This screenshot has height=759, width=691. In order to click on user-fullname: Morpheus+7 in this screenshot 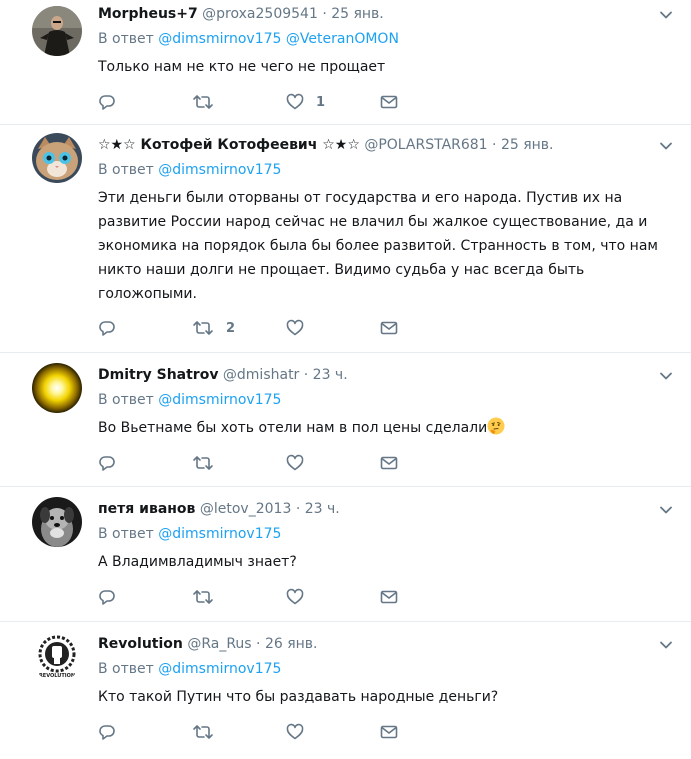, I will do `click(148, 14)`.